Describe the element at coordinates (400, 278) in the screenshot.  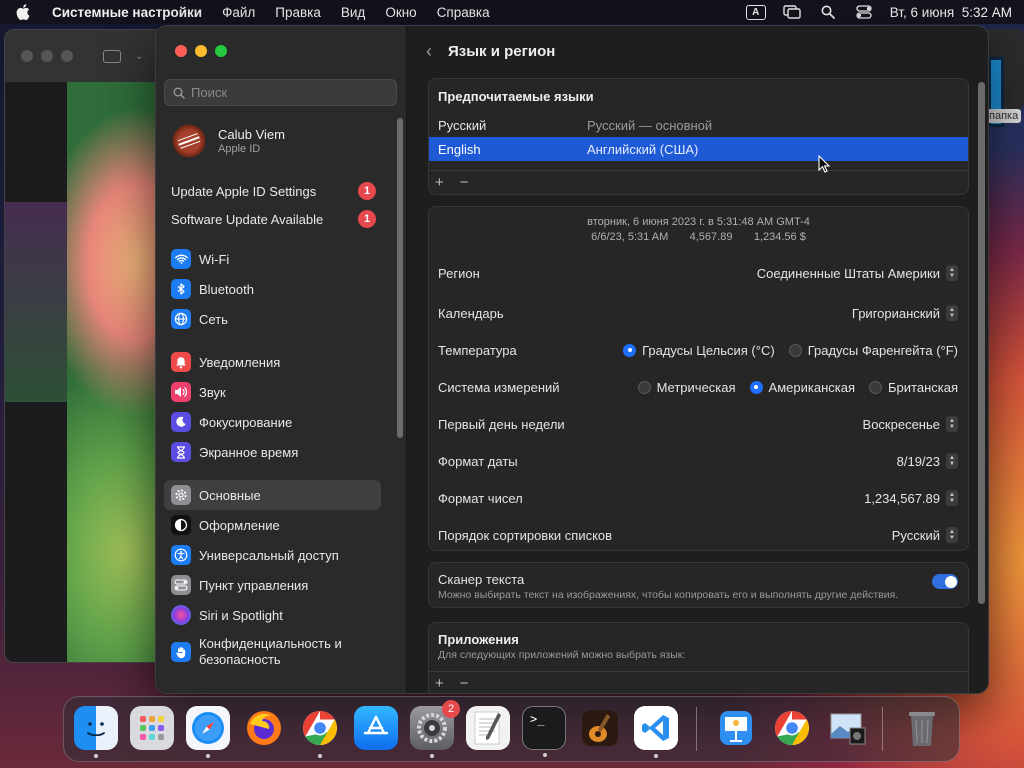
I see `sidebar-scrollbar` at that location.